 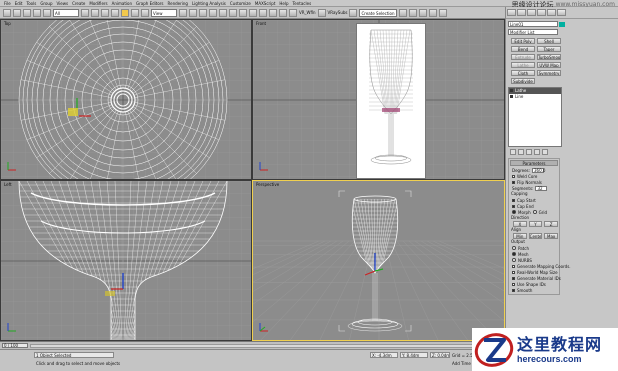 What do you see at coordinates (535, 224) in the screenshot?
I see `direction-y-button: Y` at bounding box center [535, 224].